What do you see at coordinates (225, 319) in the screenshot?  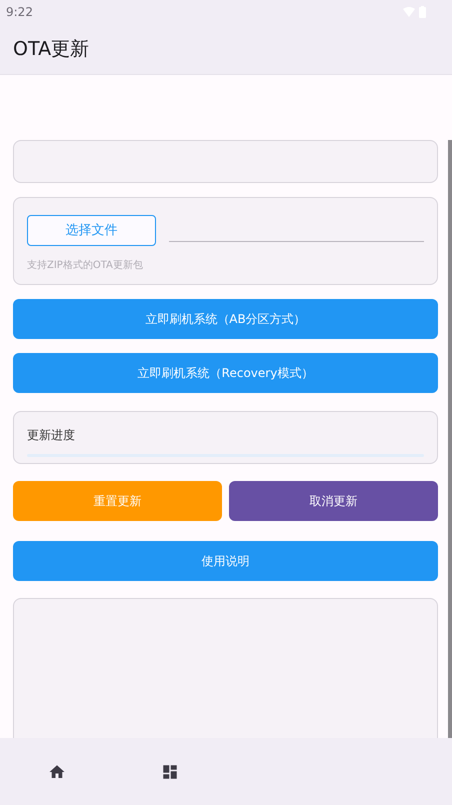 I see `flash-button: 立即刷机系统（AB分区方式）` at bounding box center [225, 319].